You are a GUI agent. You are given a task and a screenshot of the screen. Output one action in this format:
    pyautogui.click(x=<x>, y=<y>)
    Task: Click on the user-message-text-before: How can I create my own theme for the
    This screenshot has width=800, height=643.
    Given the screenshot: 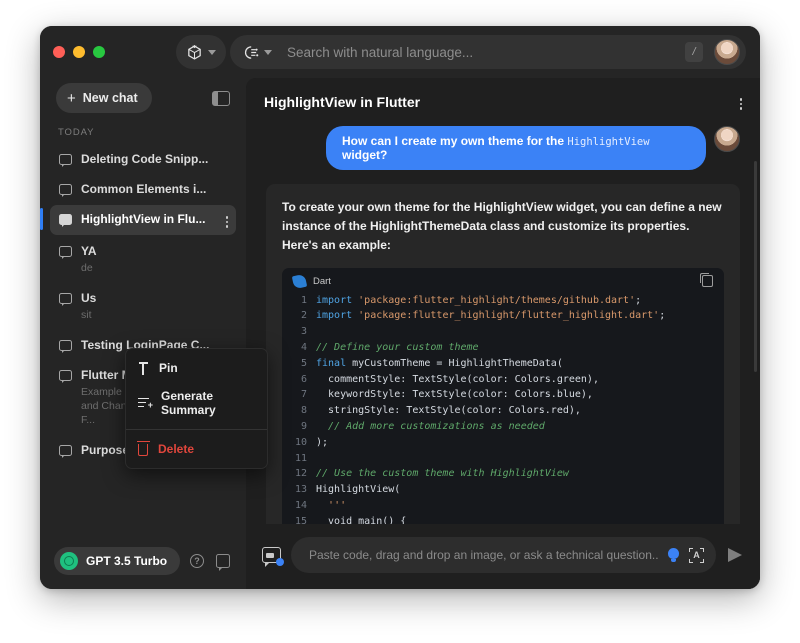 What is the action you would take?
    pyautogui.click(x=455, y=141)
    